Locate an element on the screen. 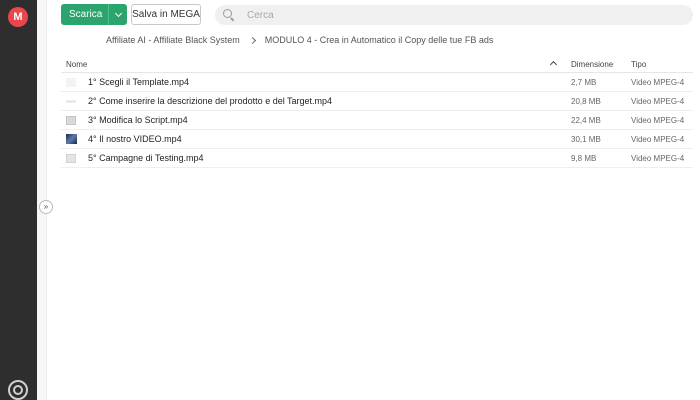 Image resolution: width=700 pixels, height=400 pixels. mega-logo-icon: M is located at coordinates (18, 17).